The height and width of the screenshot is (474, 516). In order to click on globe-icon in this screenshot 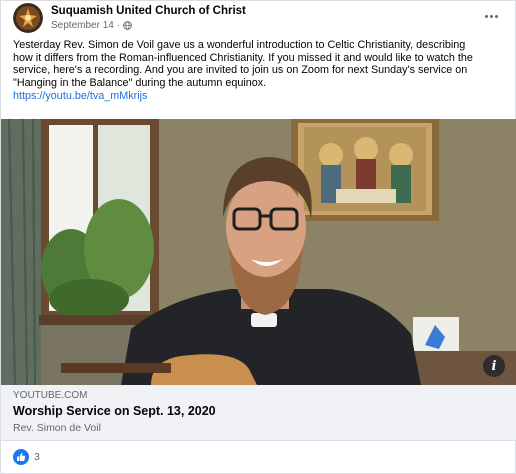, I will do `click(127, 25)`.